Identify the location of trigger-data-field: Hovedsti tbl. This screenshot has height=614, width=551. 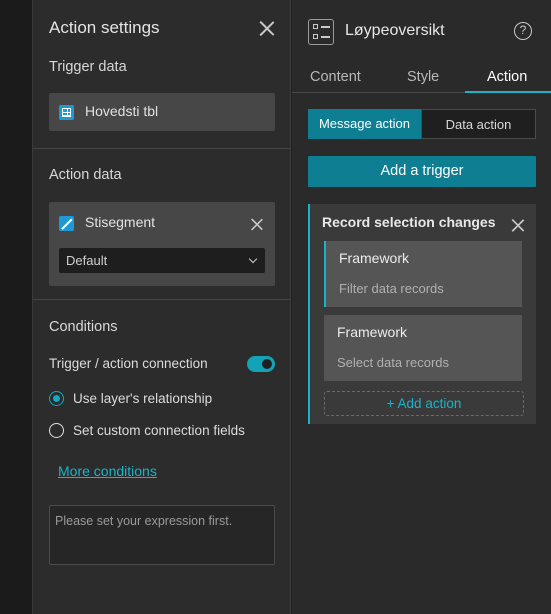
(162, 112).